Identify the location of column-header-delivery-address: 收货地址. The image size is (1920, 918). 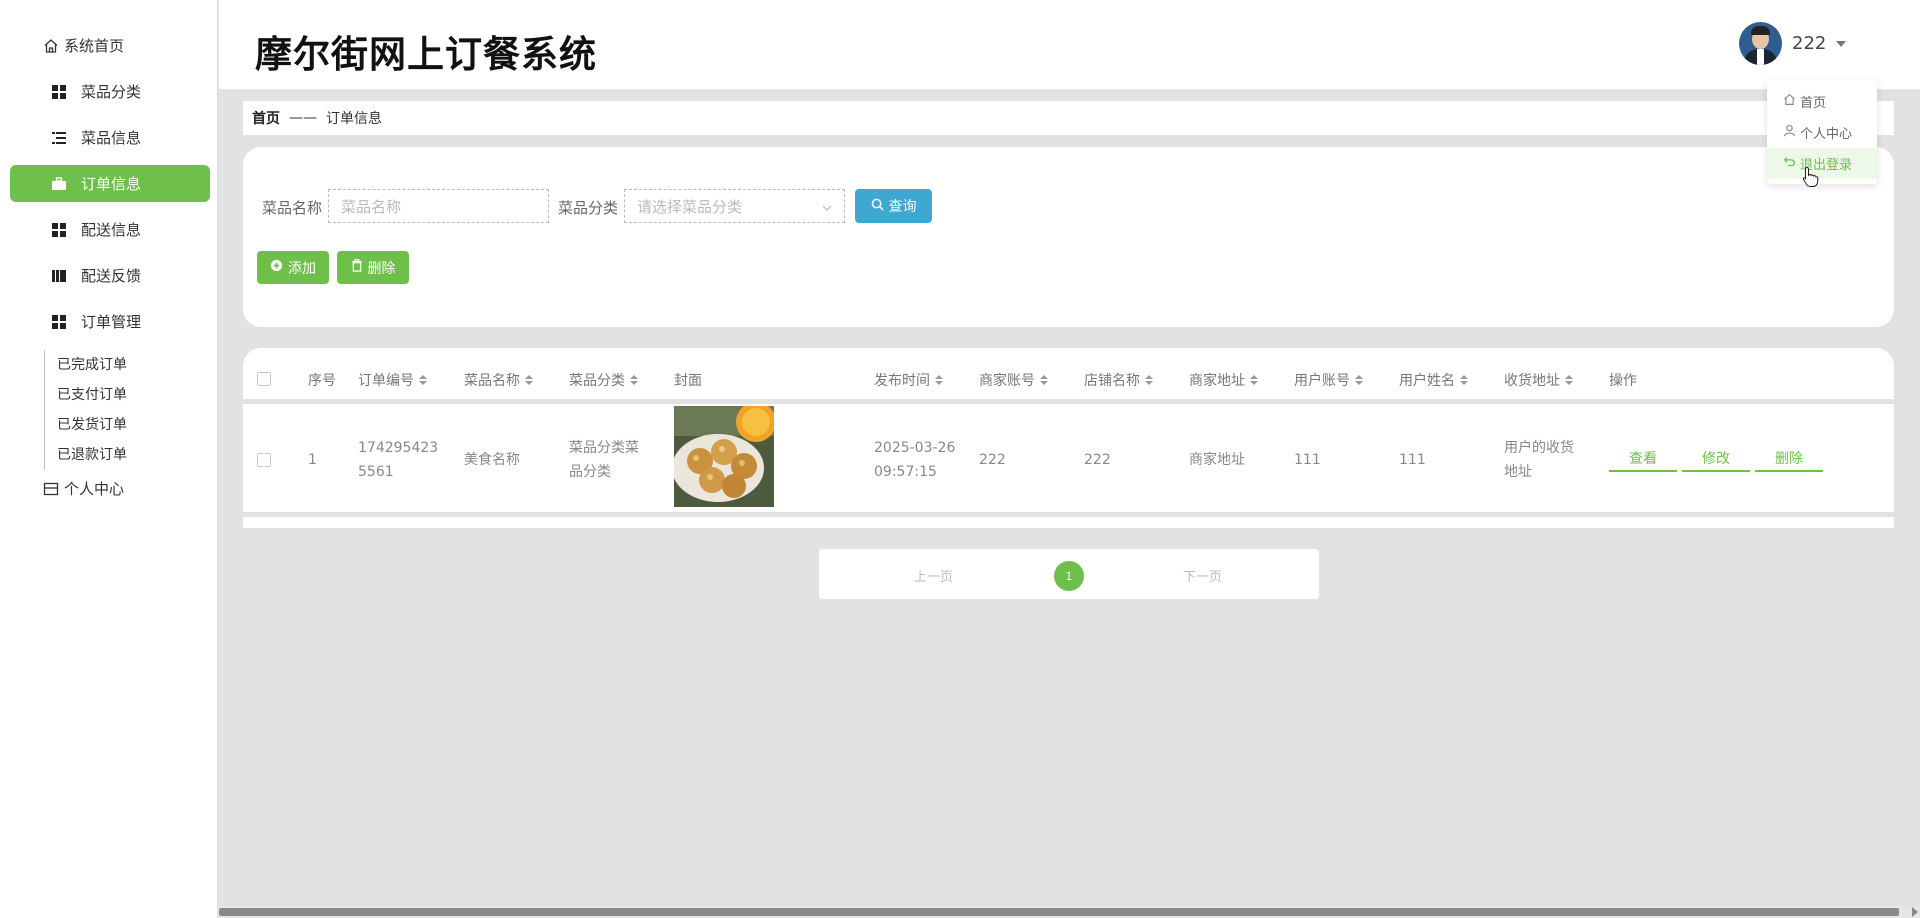
(1538, 380).